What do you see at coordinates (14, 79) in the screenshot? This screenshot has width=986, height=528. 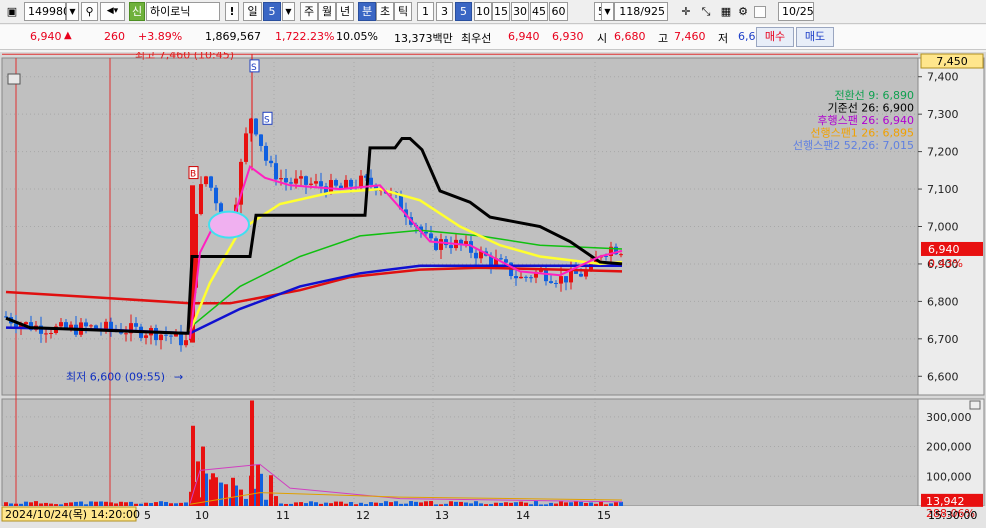 I see `chart-menu-icon` at bounding box center [14, 79].